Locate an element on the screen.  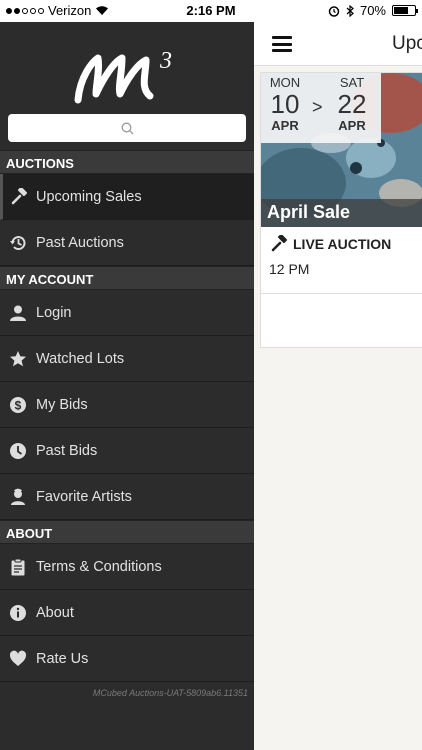
drawer-item-label: Watched Lots is located at coordinates (80, 358).